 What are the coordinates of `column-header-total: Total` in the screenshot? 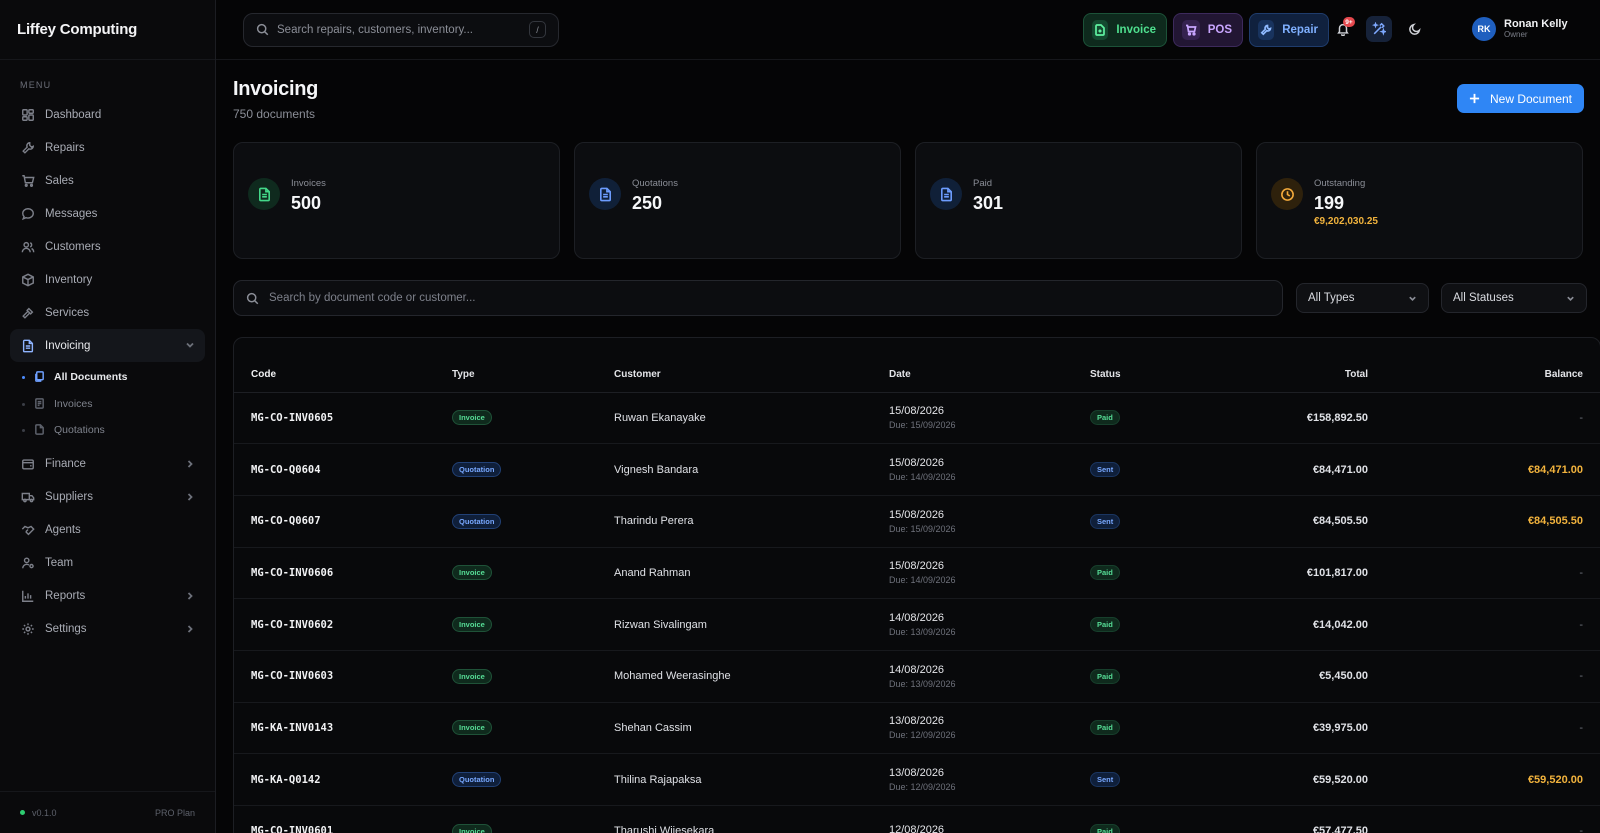 It's located at (1304, 365).